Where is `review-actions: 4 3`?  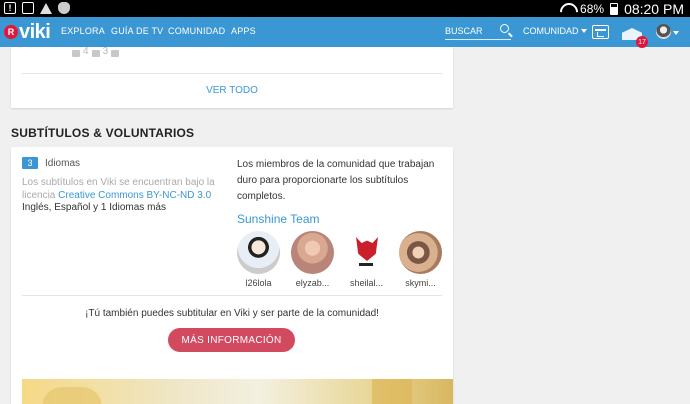 review-actions: 4 3 is located at coordinates (96, 52).